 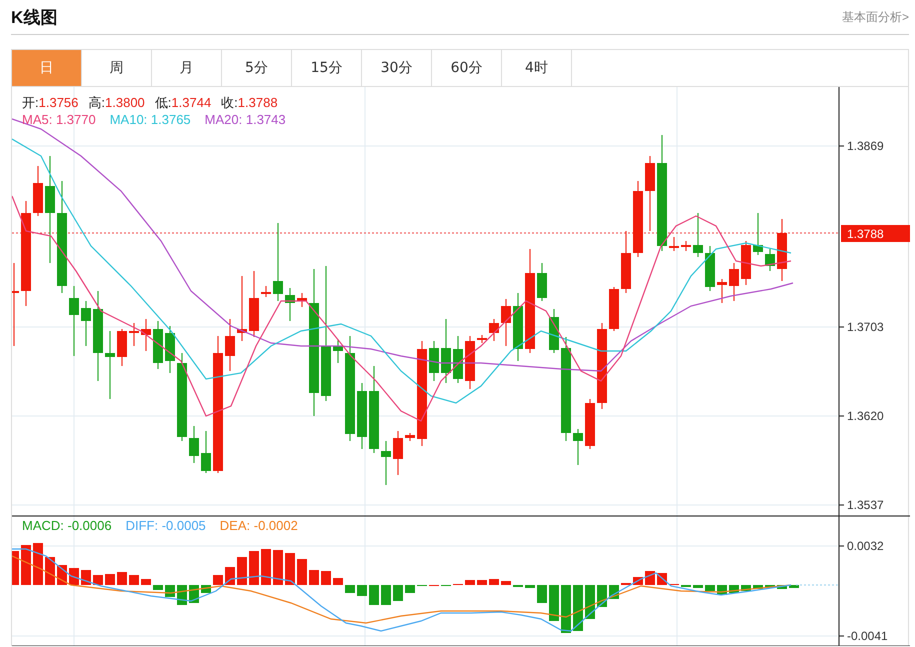 What do you see at coordinates (865, 327) in the screenshot?
I see `price-axis-label: 1.3703` at bounding box center [865, 327].